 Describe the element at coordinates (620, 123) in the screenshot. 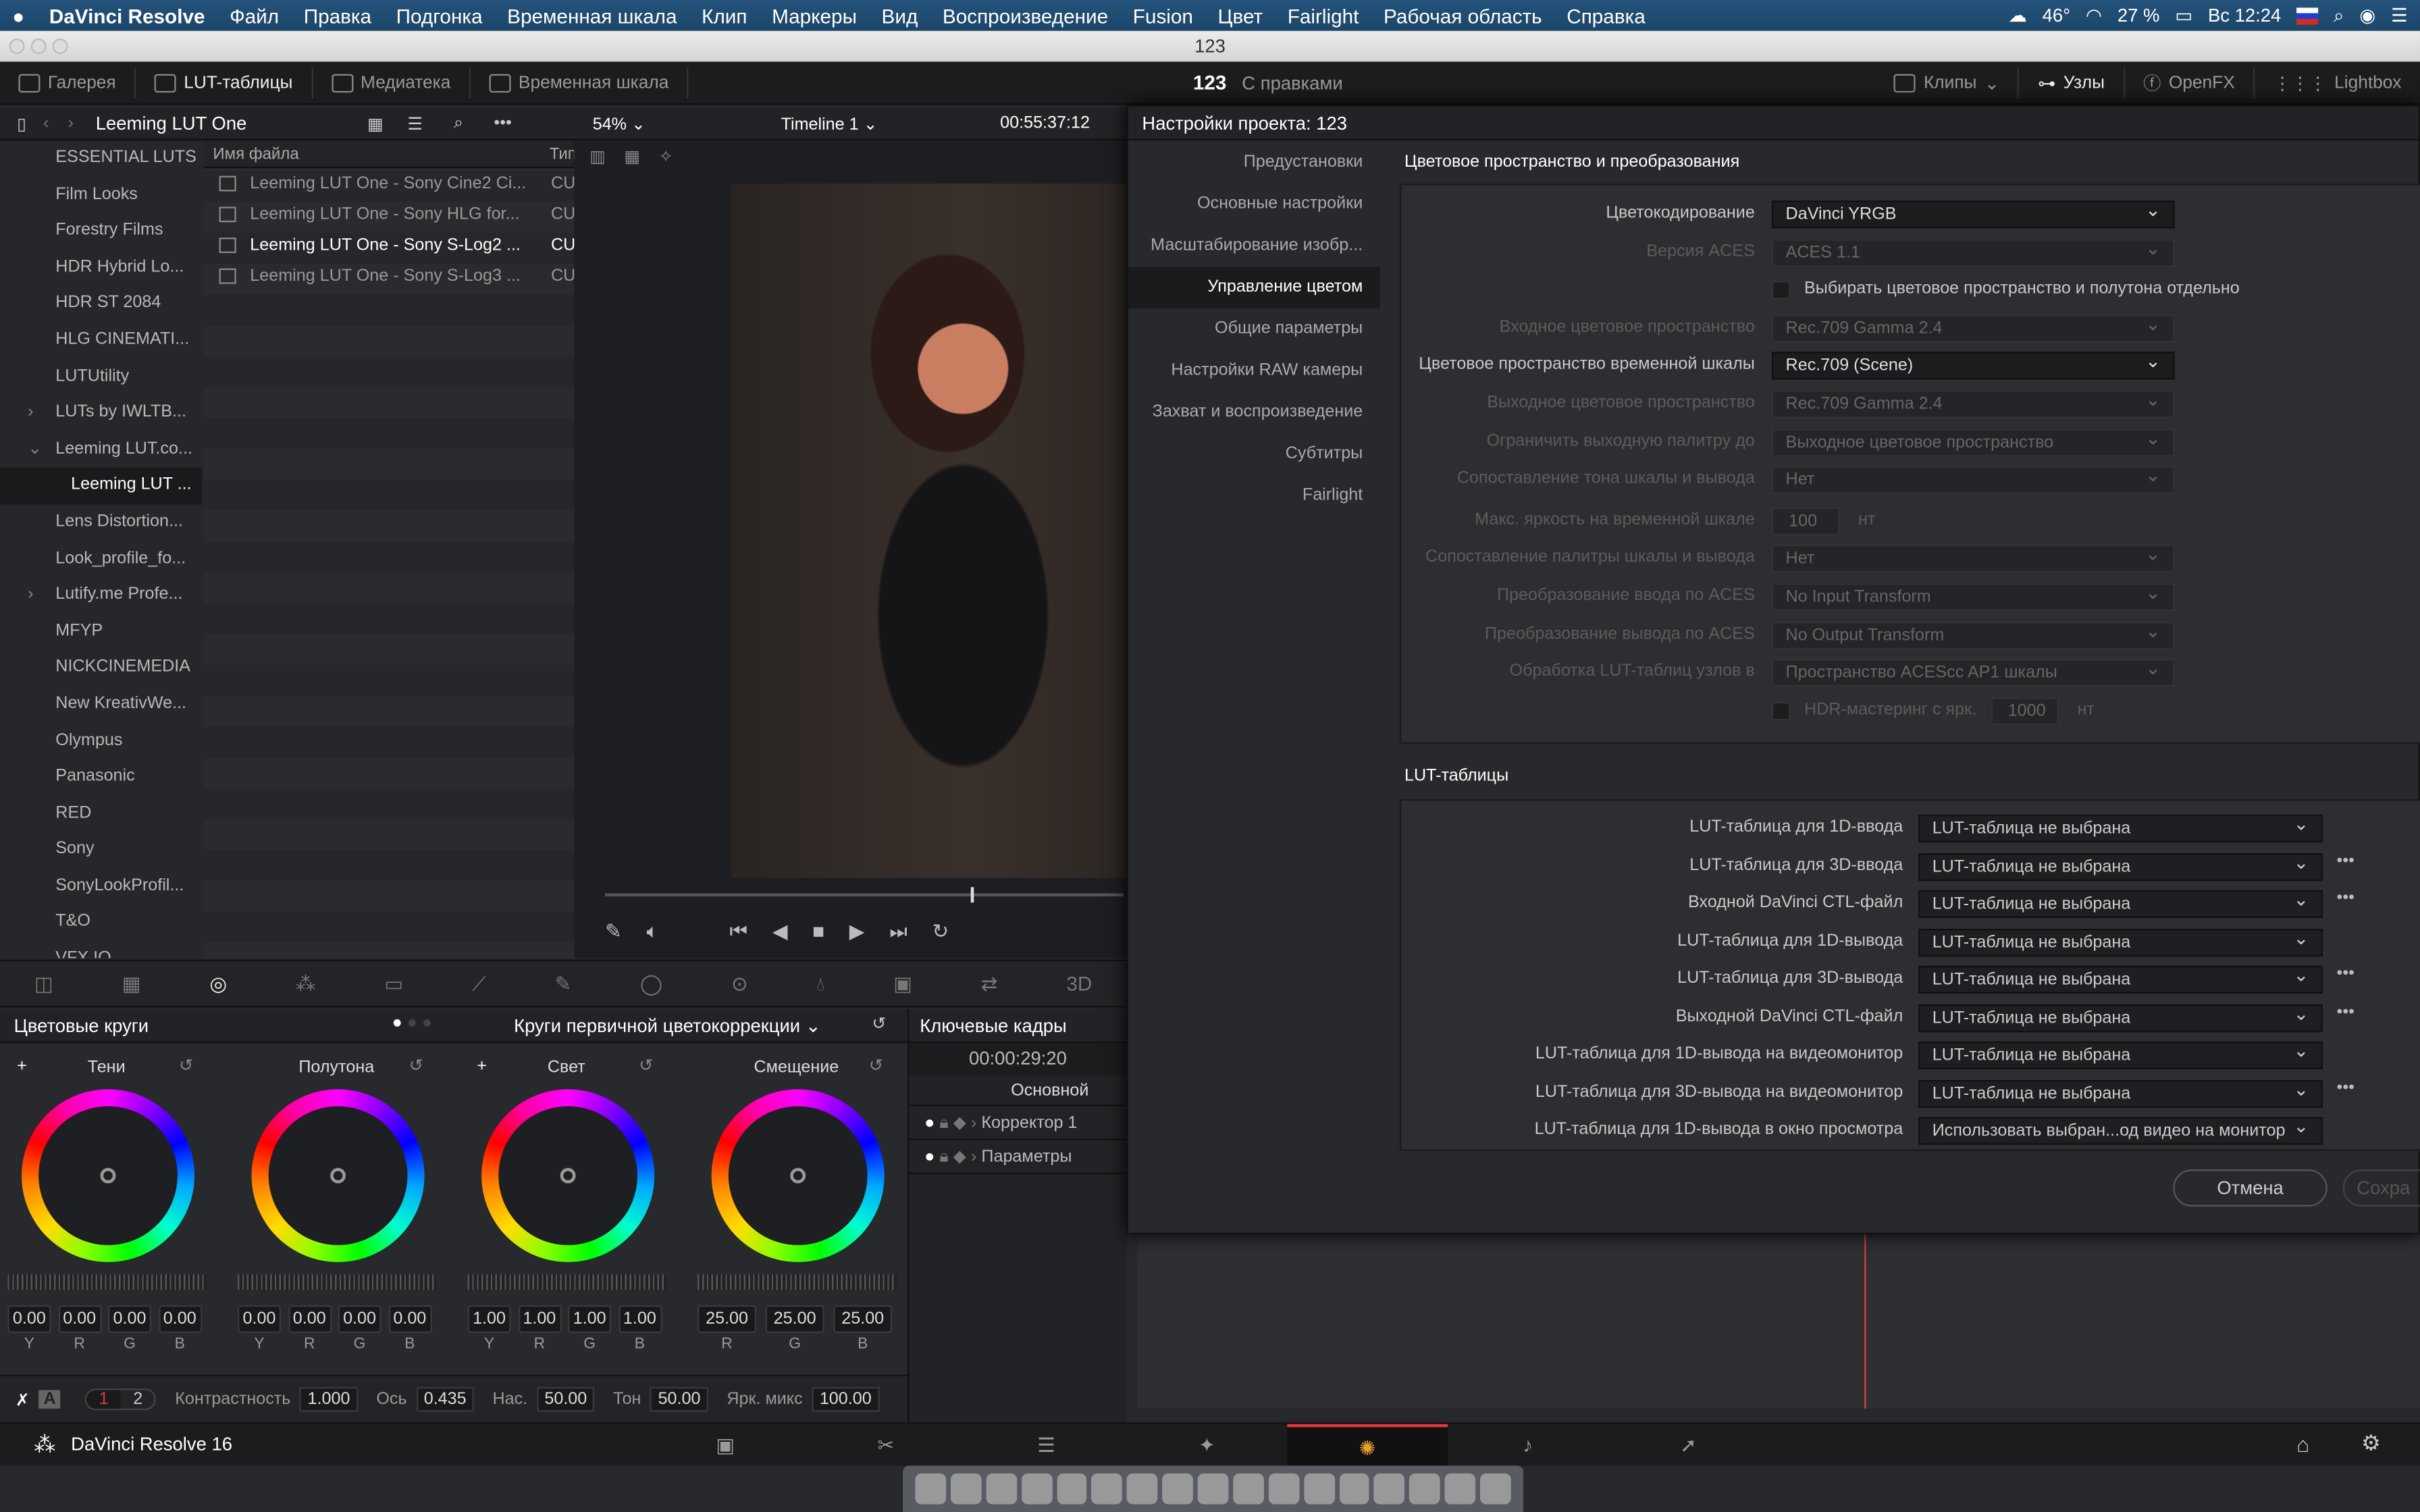

I see `zoom-select: 54% ⌄` at that location.